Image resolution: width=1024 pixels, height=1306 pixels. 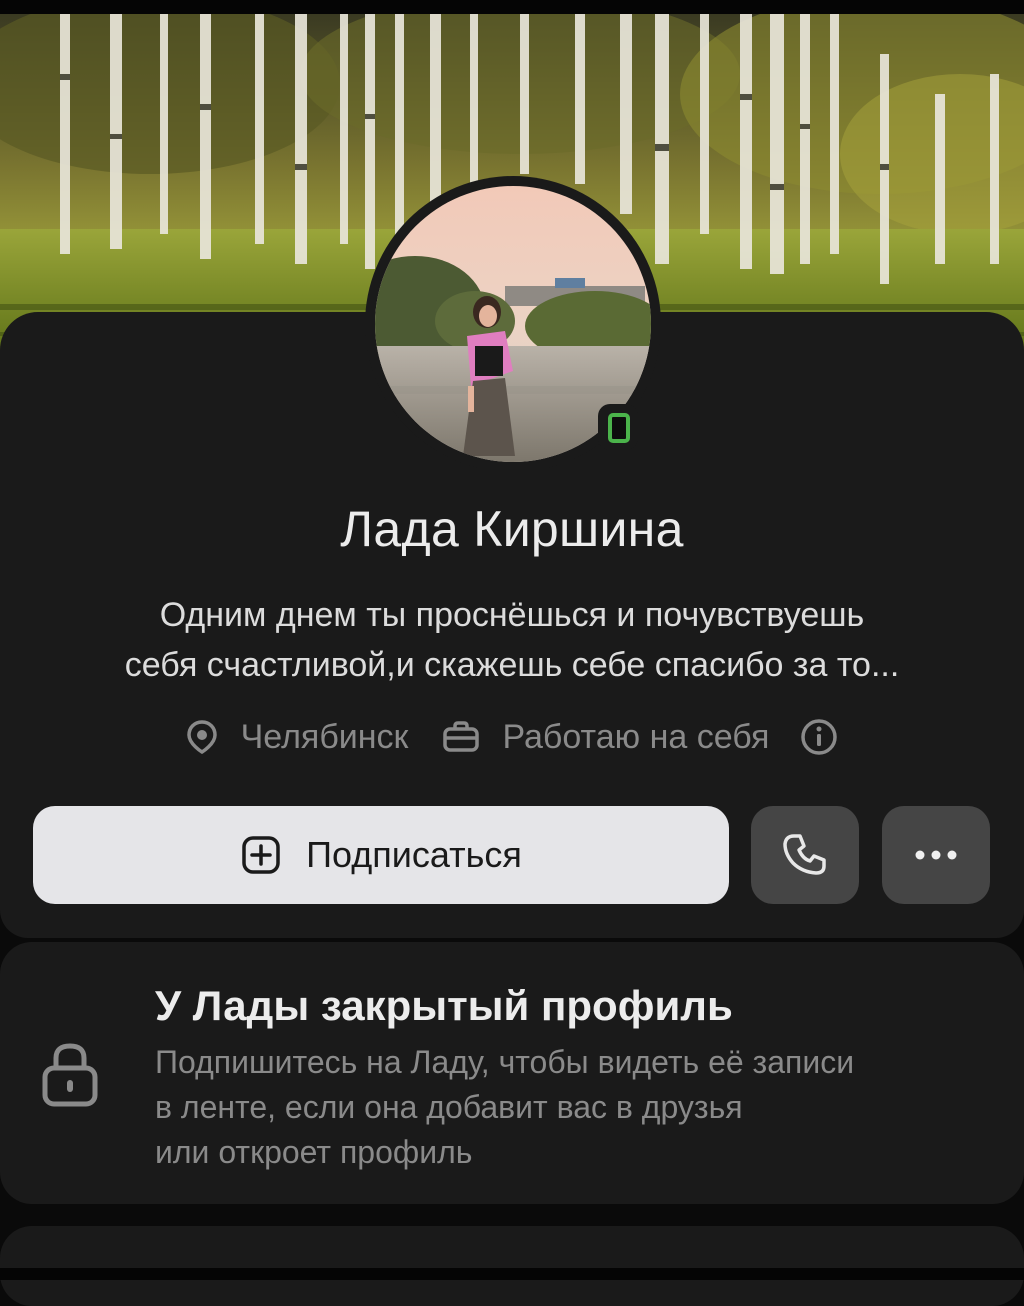 I want to click on status-line: Одним днем ты проснёшься и почувствуешь, so click(x=512, y=615).